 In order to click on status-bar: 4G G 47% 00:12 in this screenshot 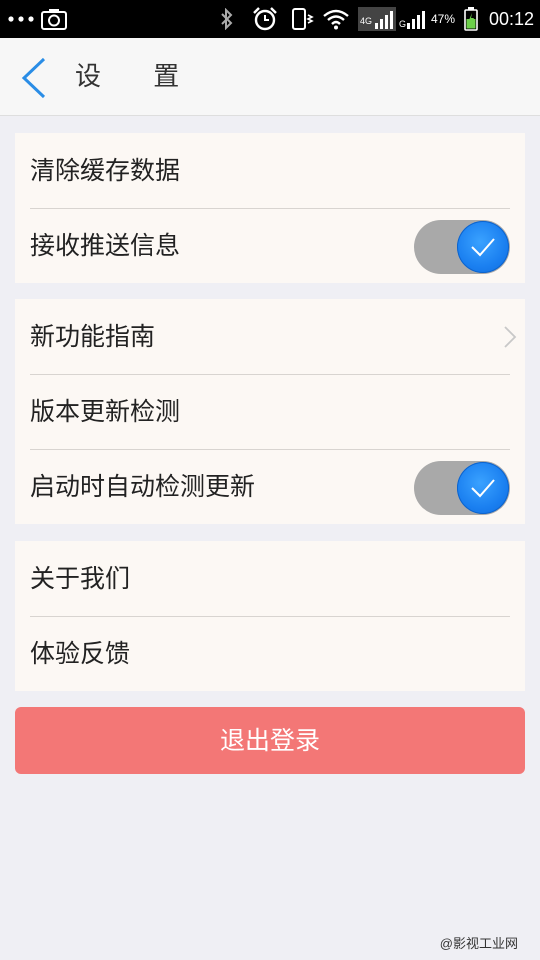, I will do `click(270, 19)`.